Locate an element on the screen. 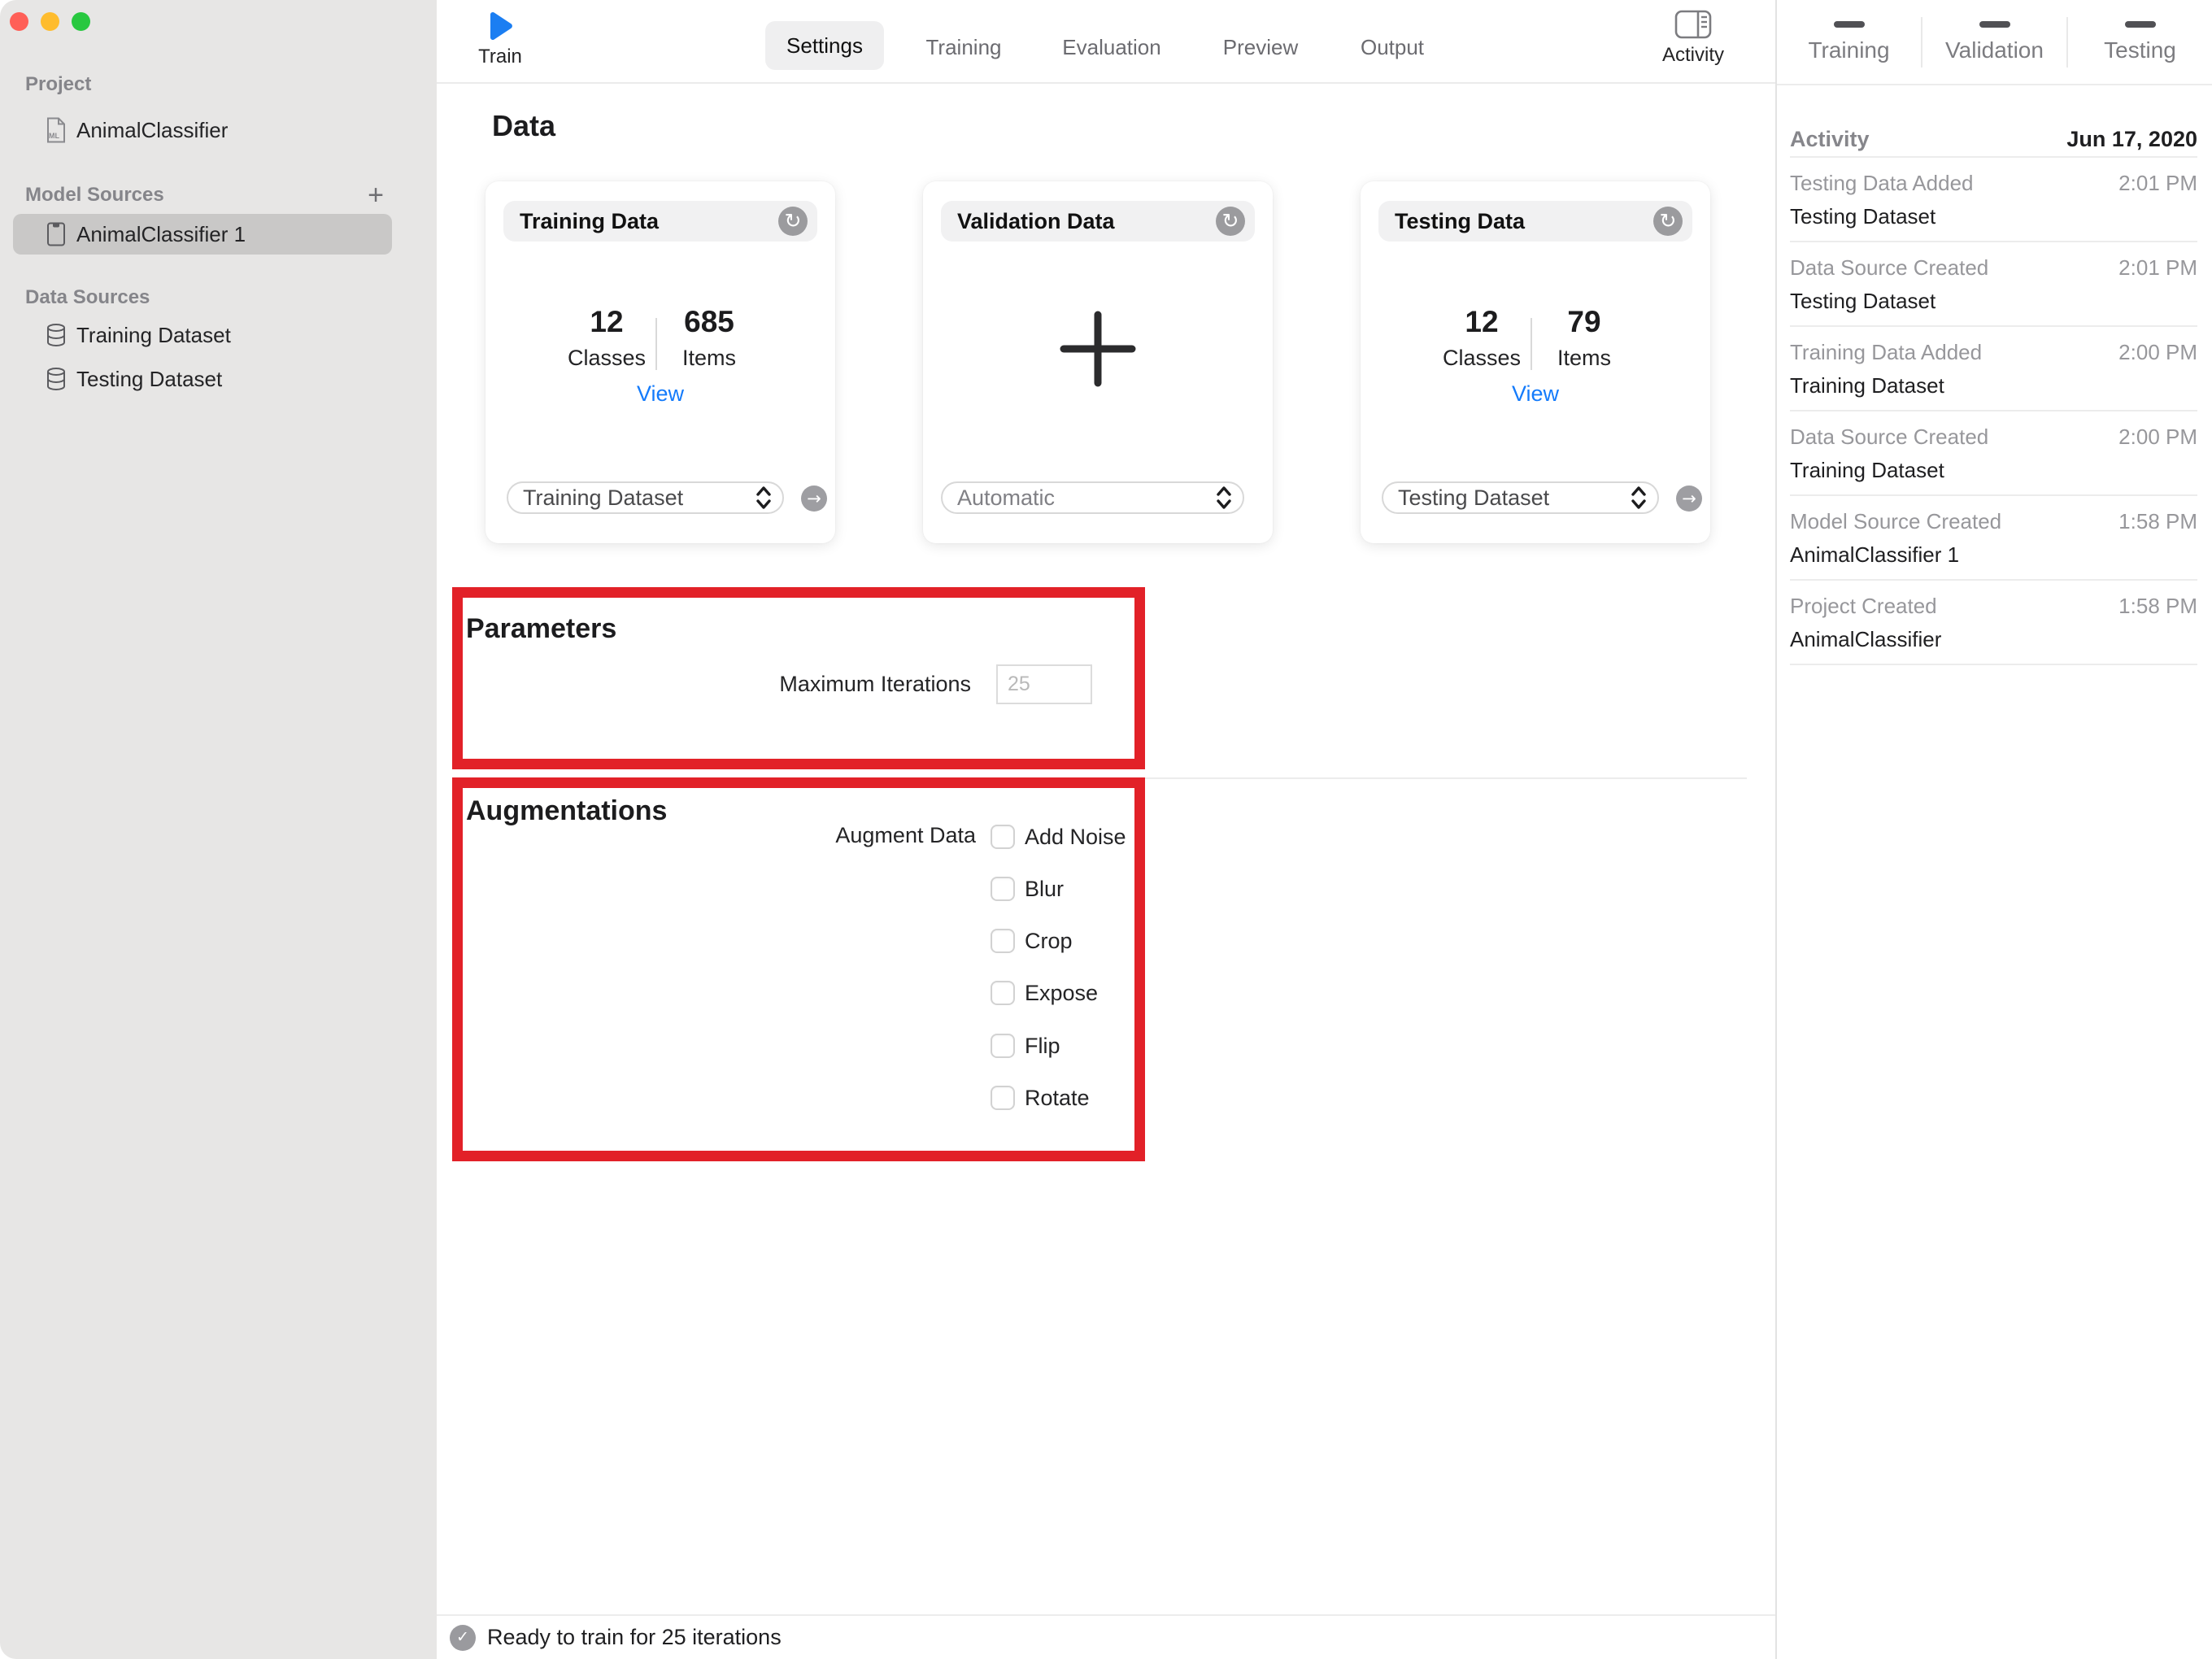 The width and height of the screenshot is (2212, 1659). tab-settings: Settings is located at coordinates (824, 45).